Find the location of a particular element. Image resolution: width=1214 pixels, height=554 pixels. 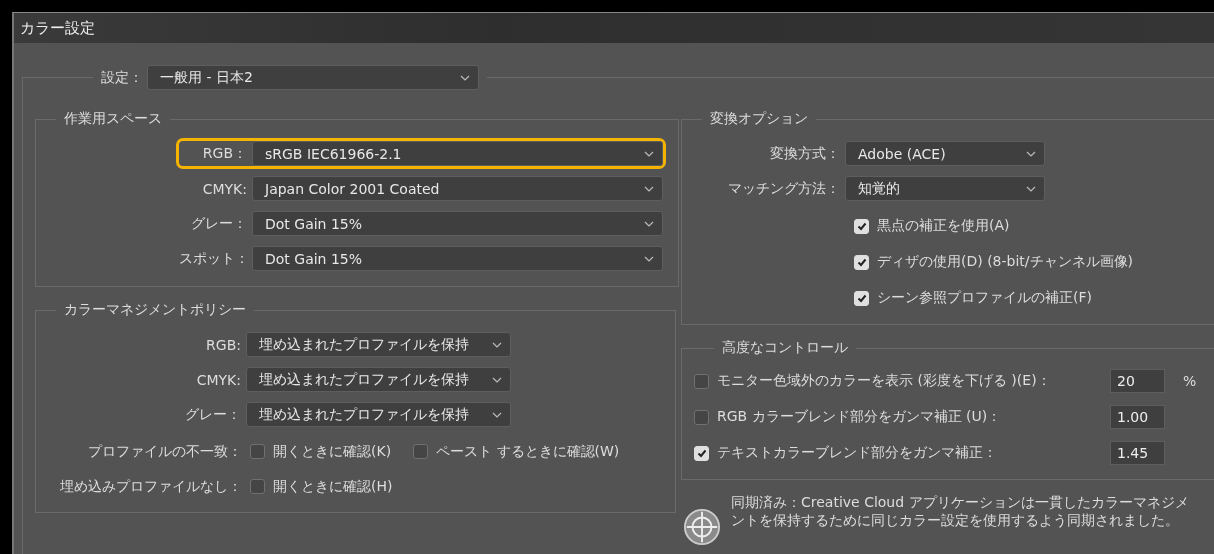

group-title: 高度なコントロール is located at coordinates (785, 348).